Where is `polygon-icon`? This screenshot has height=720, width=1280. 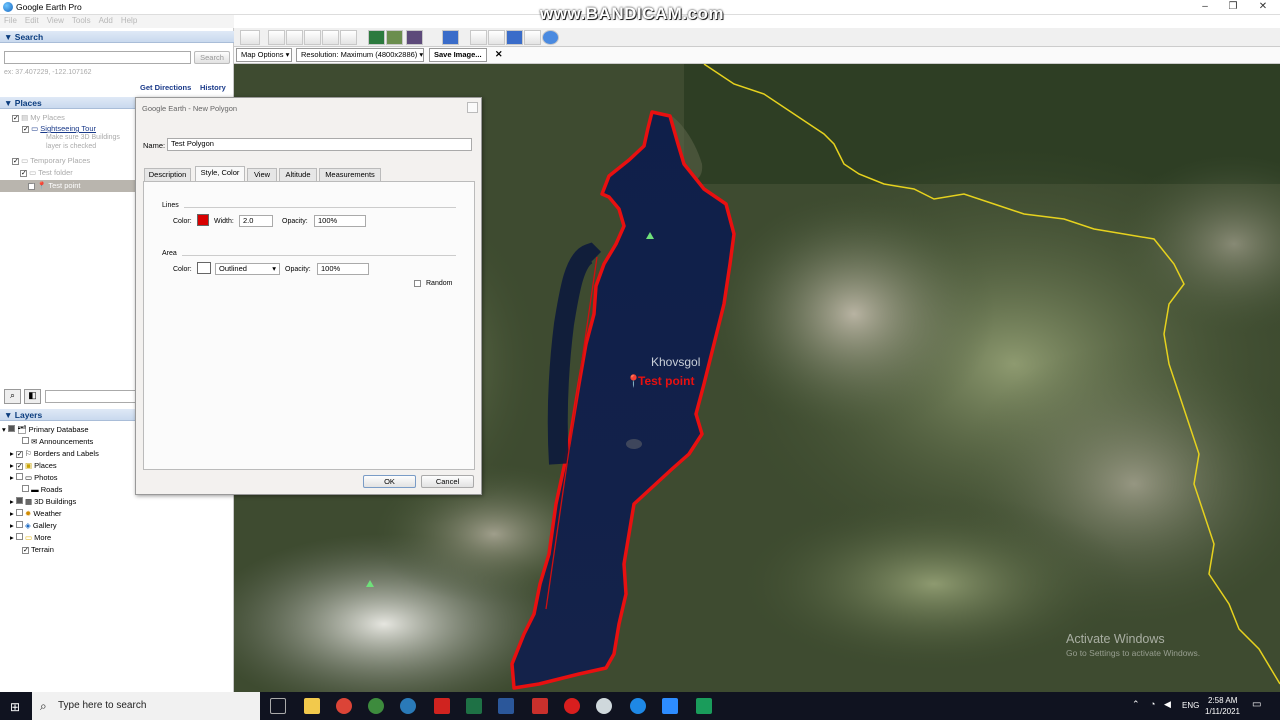
polygon-icon is located at coordinates (294, 37).